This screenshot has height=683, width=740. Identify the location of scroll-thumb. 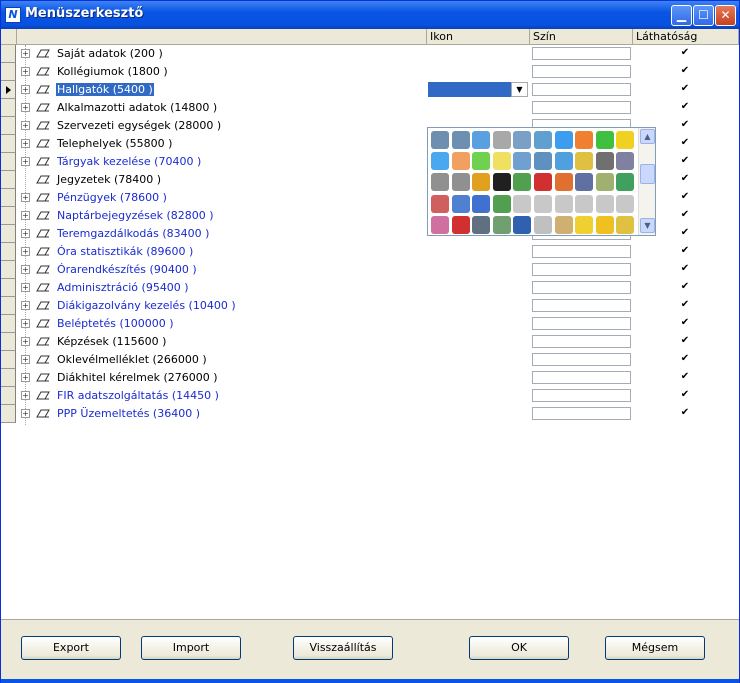
(647, 174).